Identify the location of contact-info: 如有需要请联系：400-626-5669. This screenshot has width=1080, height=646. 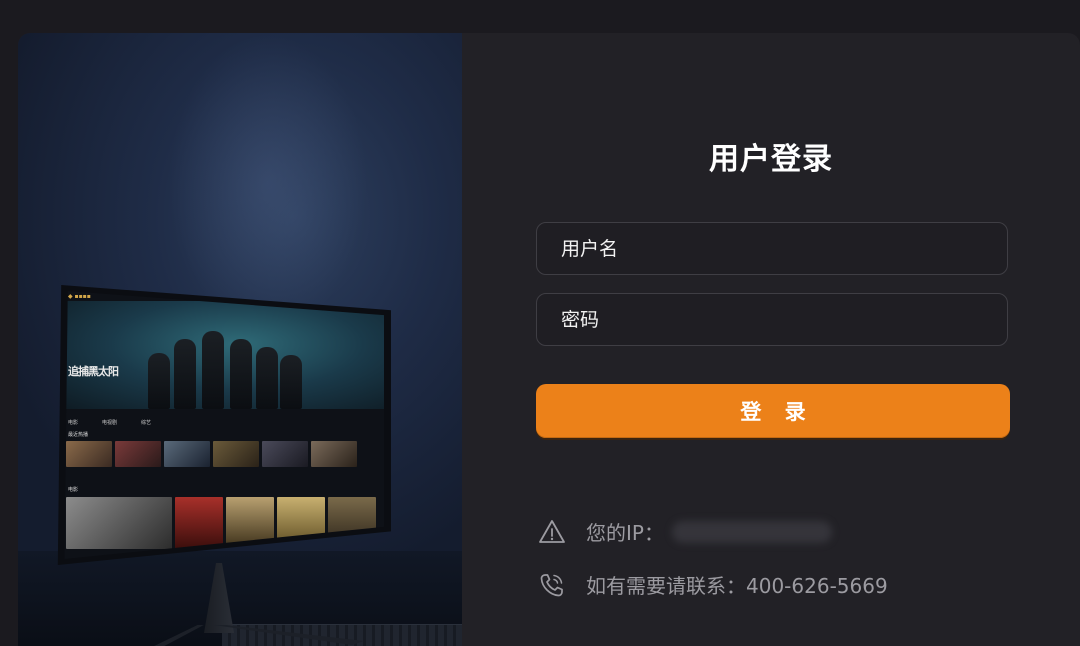
(713, 584).